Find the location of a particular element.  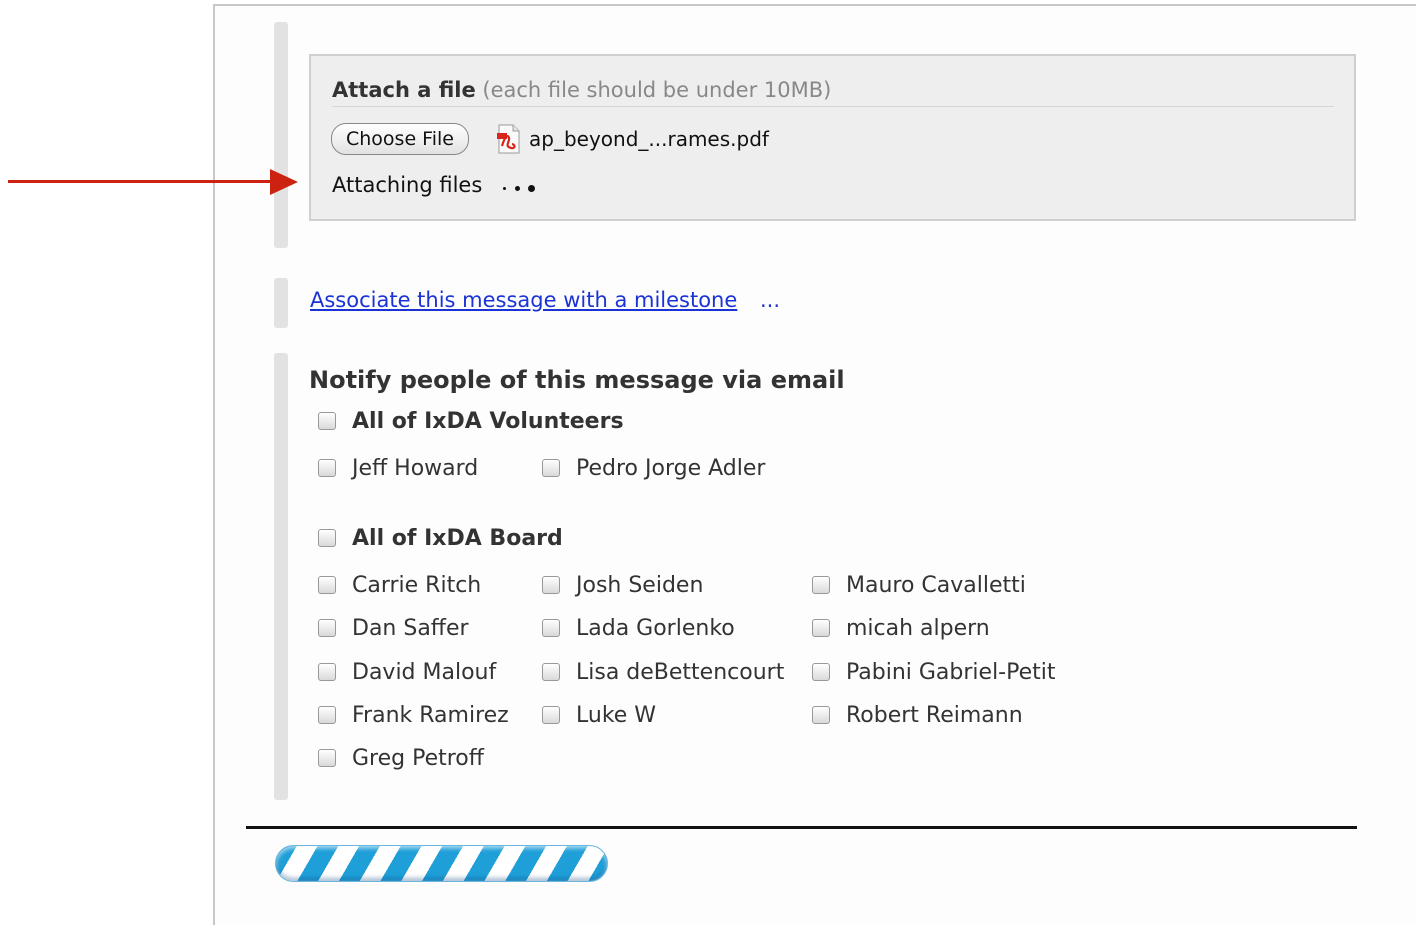

recipient-name: Josh Seiden is located at coordinates (640, 585).